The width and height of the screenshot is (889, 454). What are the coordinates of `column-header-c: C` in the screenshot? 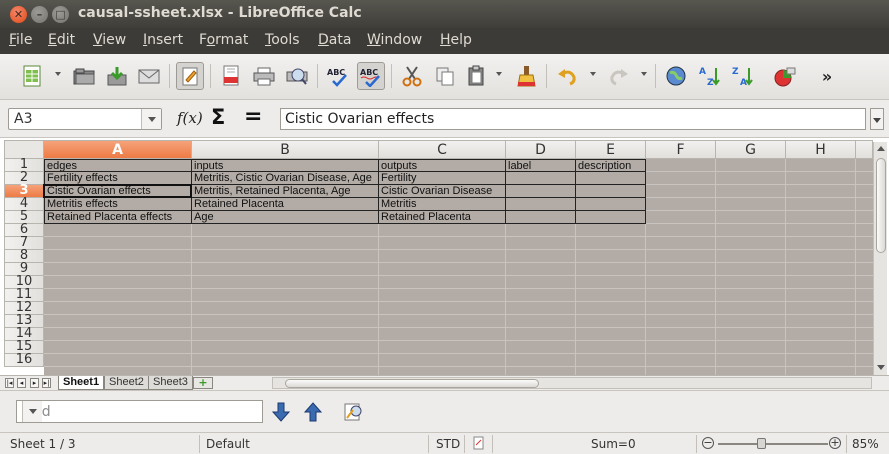 It's located at (442, 149).